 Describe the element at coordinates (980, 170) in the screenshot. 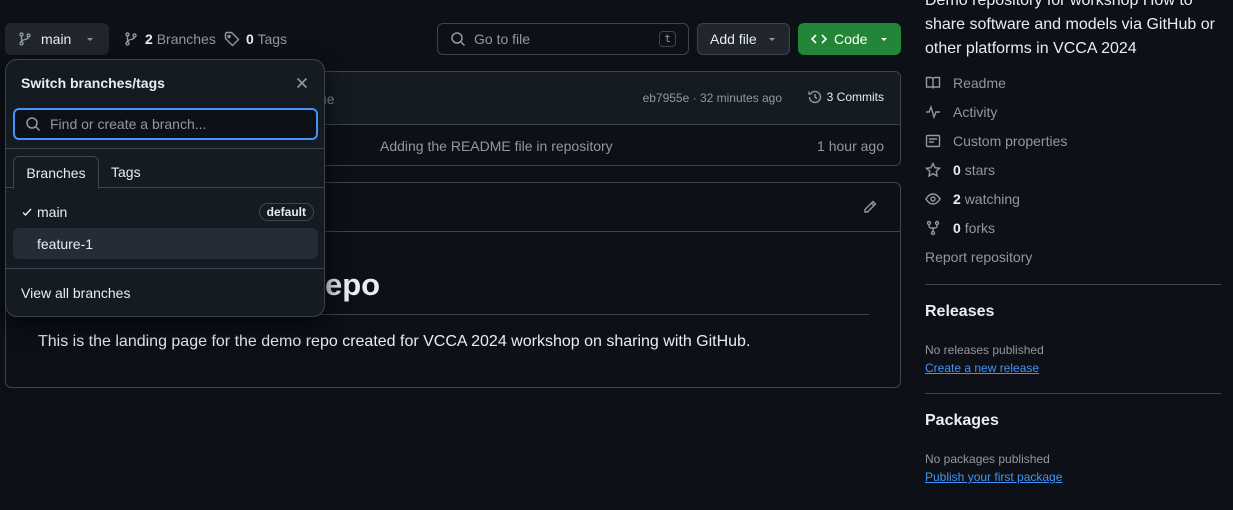

I see `sidebar-item-label: stars` at that location.